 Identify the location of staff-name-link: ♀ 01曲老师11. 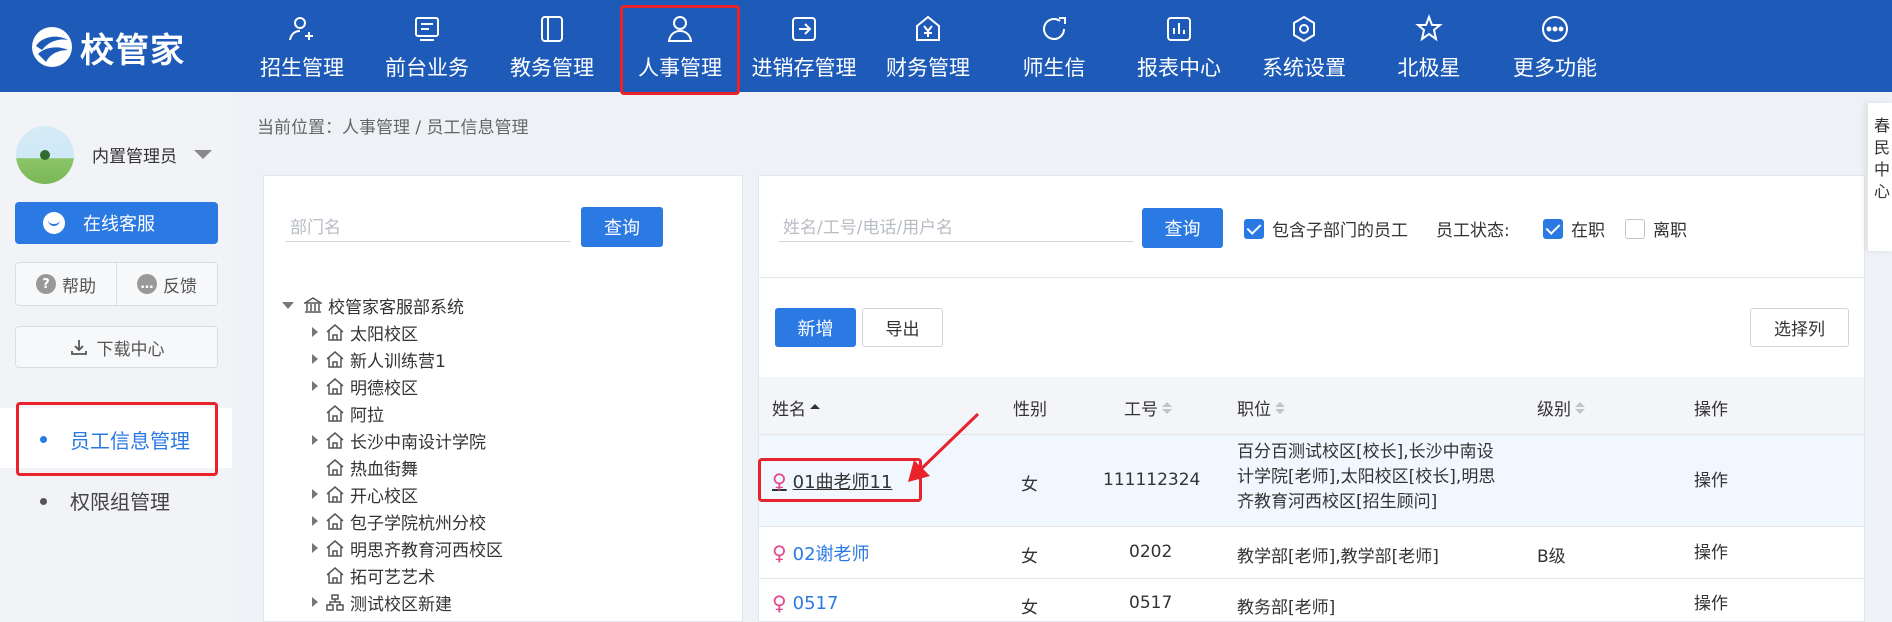
(832, 481).